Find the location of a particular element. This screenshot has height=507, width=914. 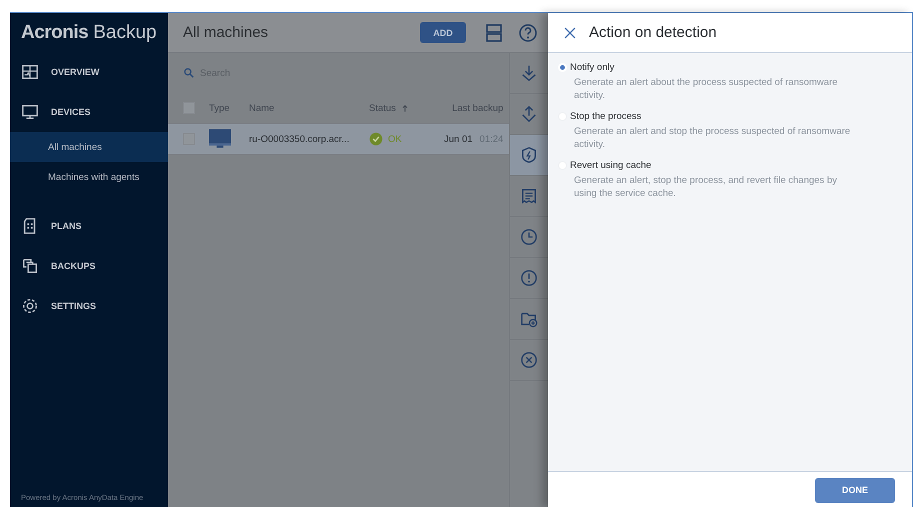

nav-item: SETTINGS is located at coordinates (89, 306).